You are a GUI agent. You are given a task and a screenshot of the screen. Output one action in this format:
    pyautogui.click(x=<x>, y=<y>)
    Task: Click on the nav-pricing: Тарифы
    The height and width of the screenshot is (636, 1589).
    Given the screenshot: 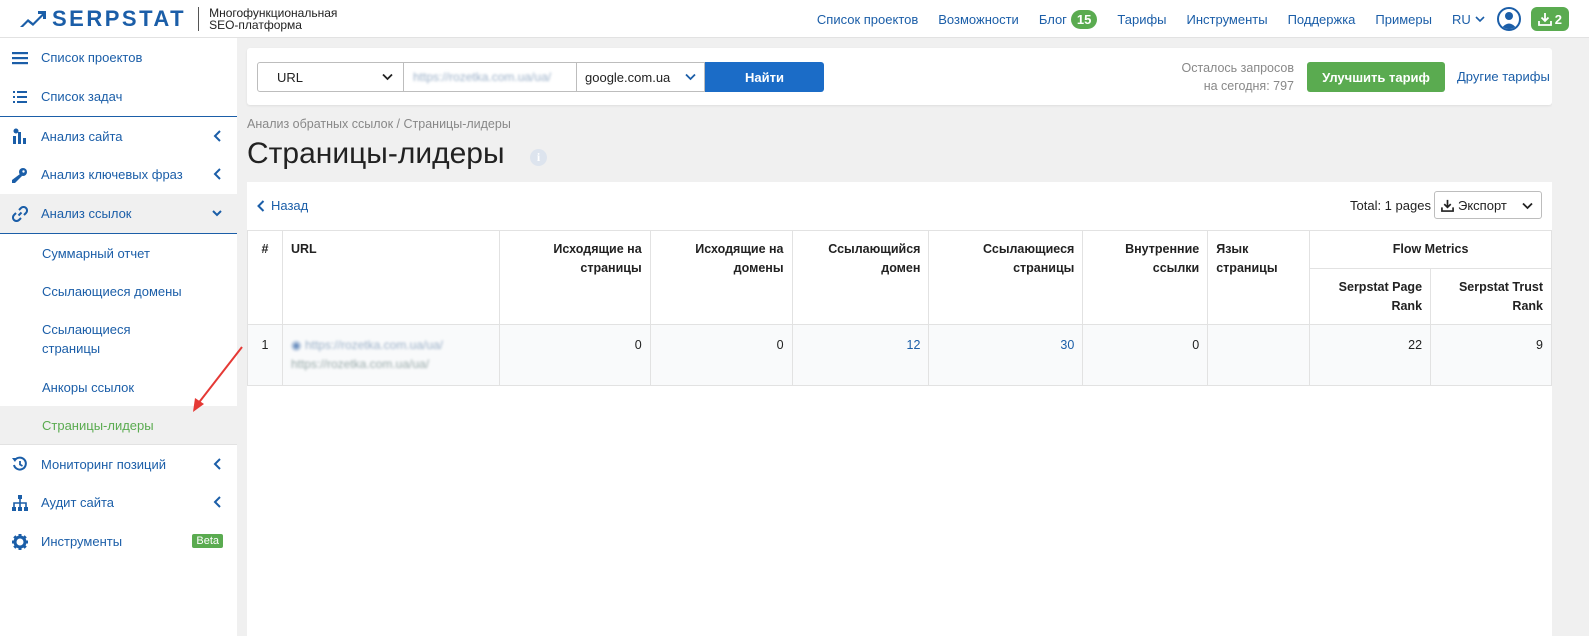 What is the action you would take?
    pyautogui.click(x=1141, y=19)
    